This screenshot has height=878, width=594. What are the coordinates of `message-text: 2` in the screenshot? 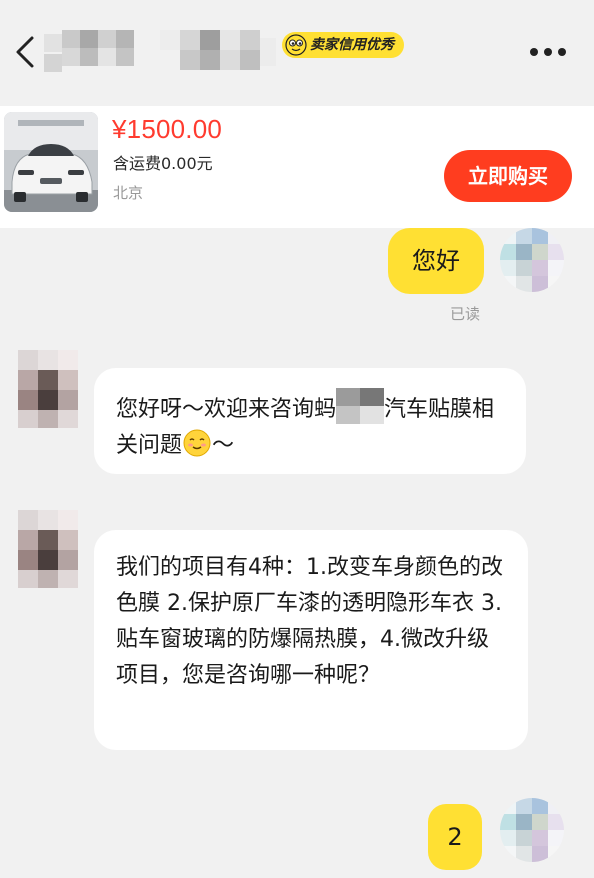 It's located at (455, 837).